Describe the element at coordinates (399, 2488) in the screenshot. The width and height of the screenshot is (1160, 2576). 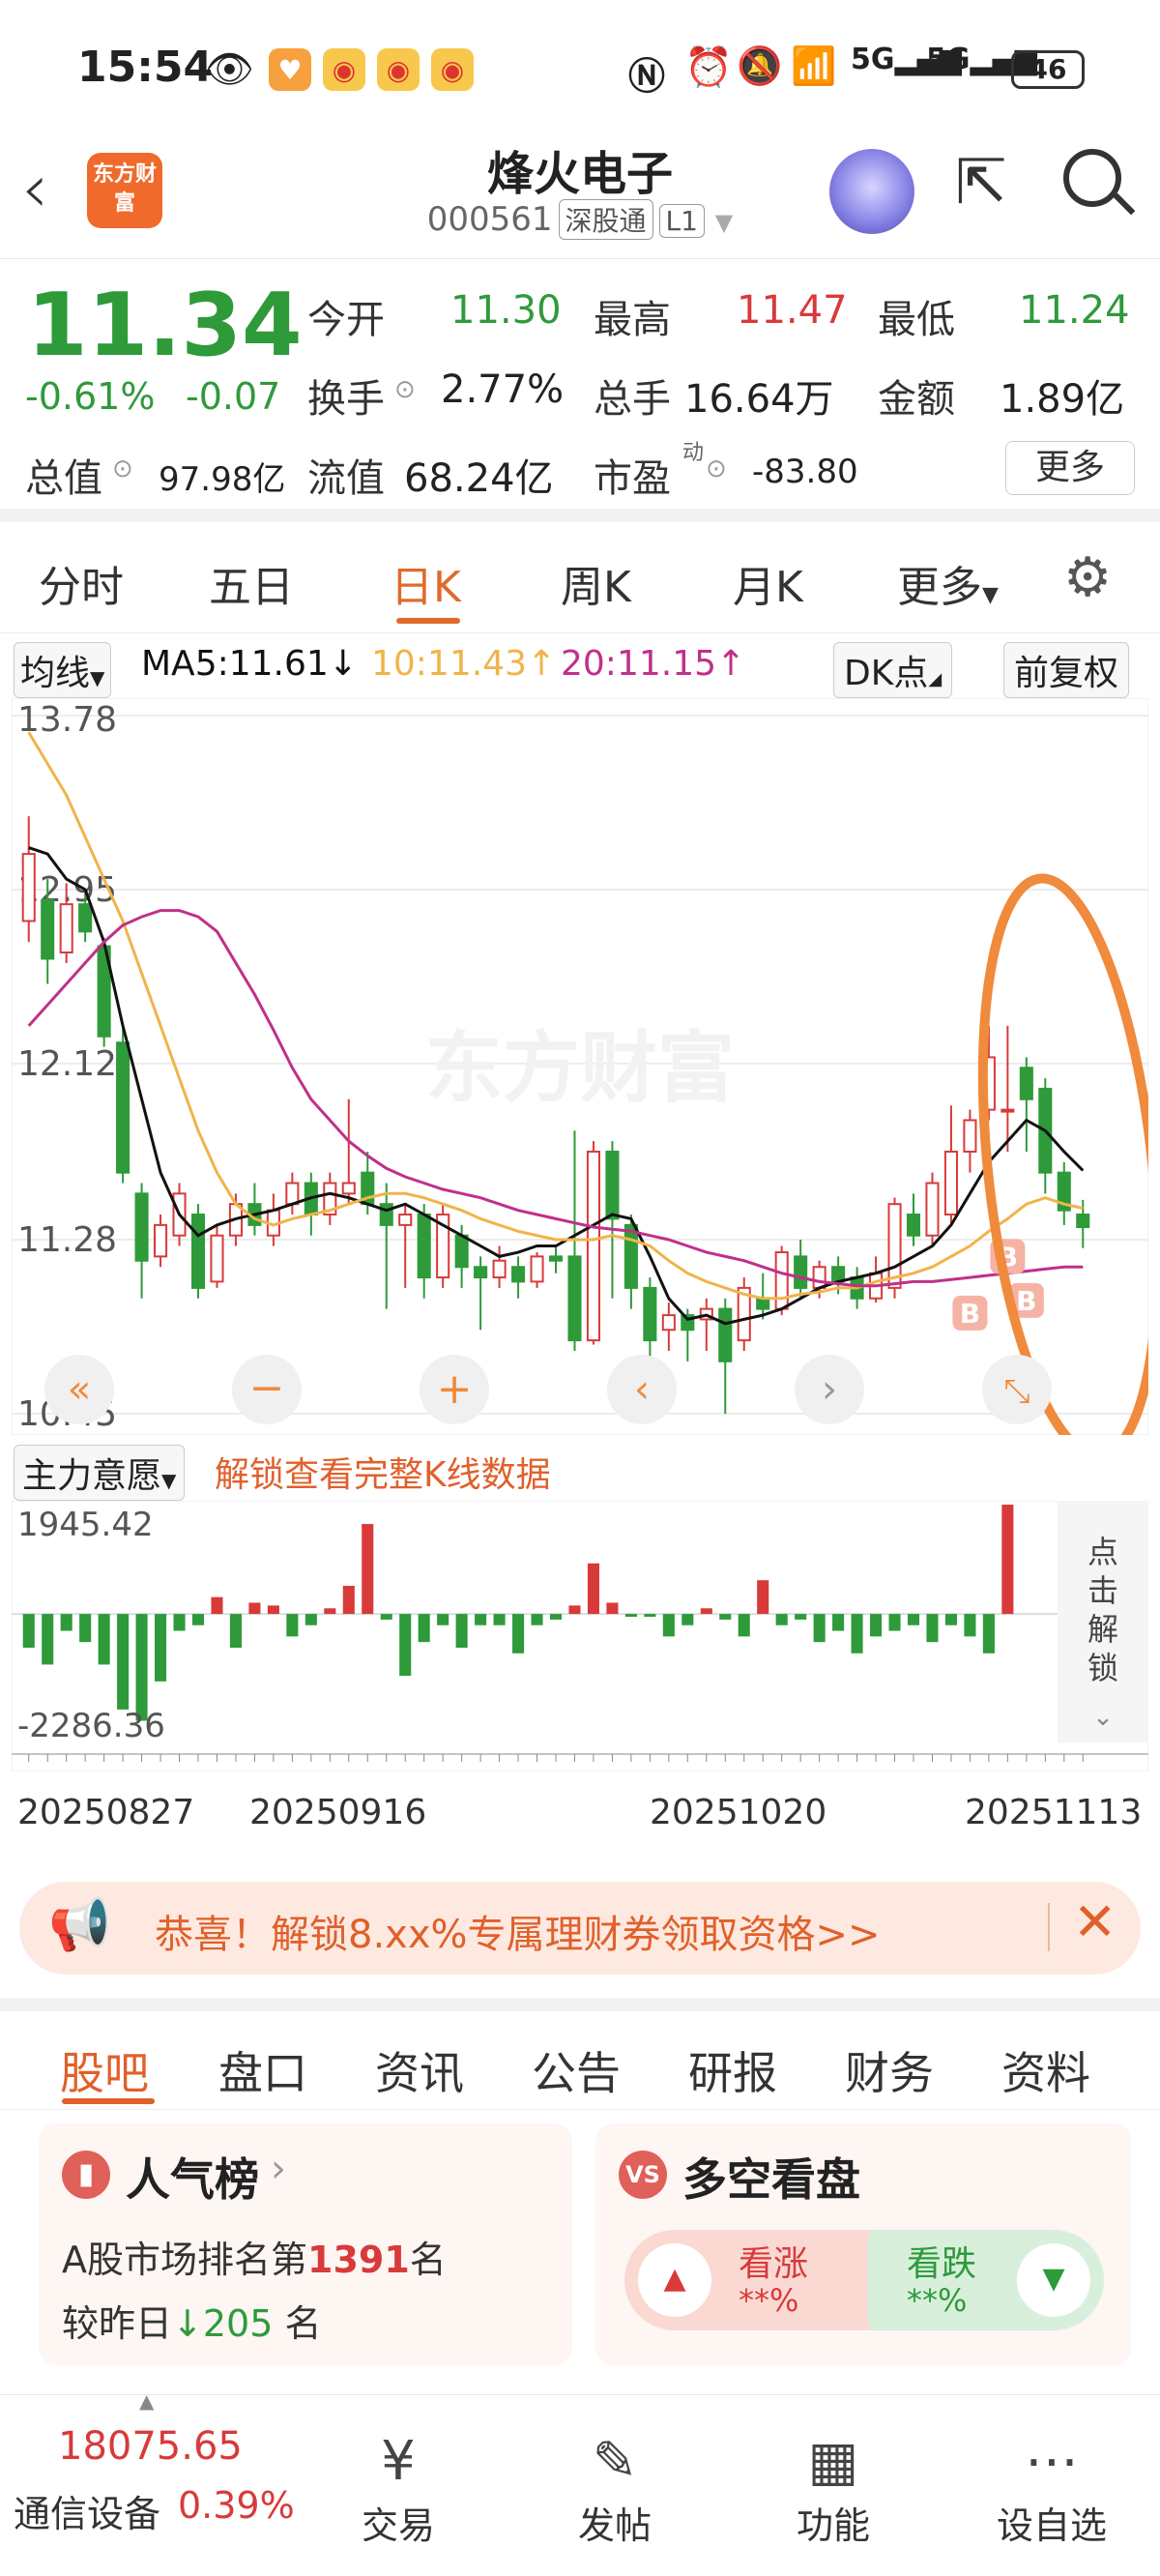
I see `nav-trade: ¥ 交易` at that location.